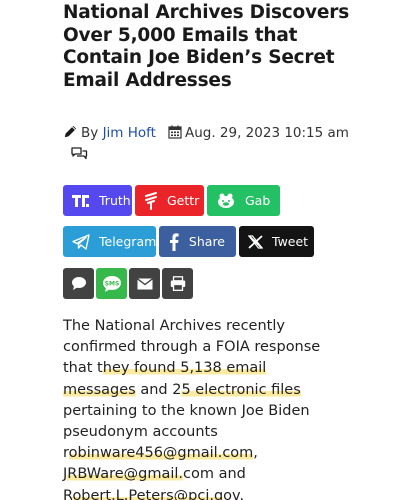  Describe the element at coordinates (79, 154) in the screenshot. I see `comments-icon` at that location.